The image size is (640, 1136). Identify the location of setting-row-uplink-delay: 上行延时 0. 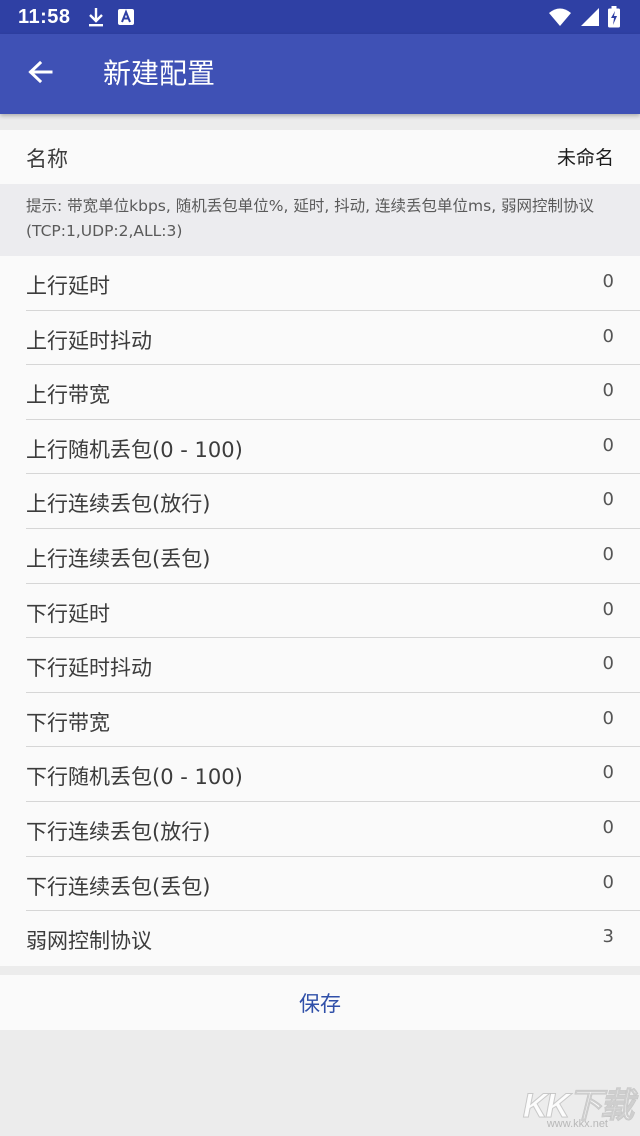
(320, 283).